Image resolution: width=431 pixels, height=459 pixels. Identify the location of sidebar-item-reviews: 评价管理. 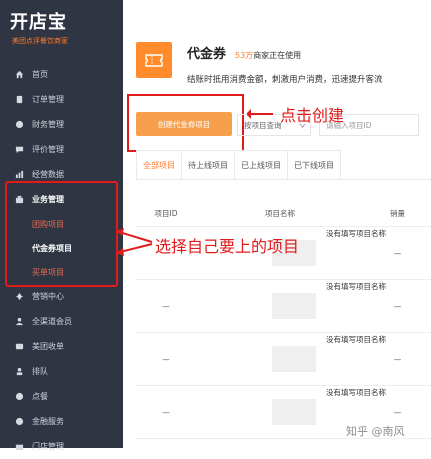
(61, 149).